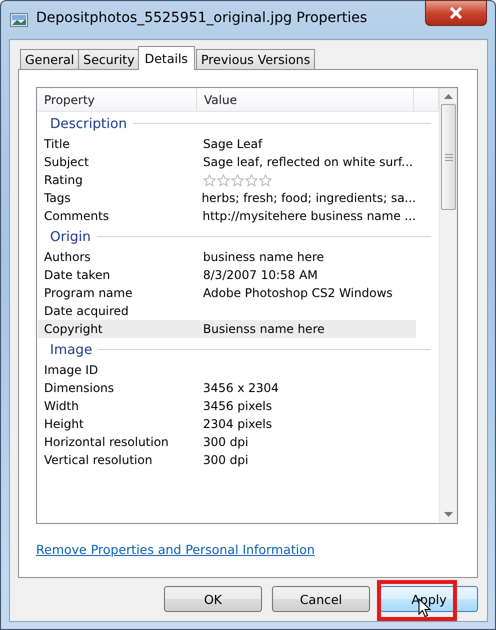 This screenshot has height=630, width=496. I want to click on list-row: Program name Adobe Photoshop CS2 Windows, so click(227, 293).